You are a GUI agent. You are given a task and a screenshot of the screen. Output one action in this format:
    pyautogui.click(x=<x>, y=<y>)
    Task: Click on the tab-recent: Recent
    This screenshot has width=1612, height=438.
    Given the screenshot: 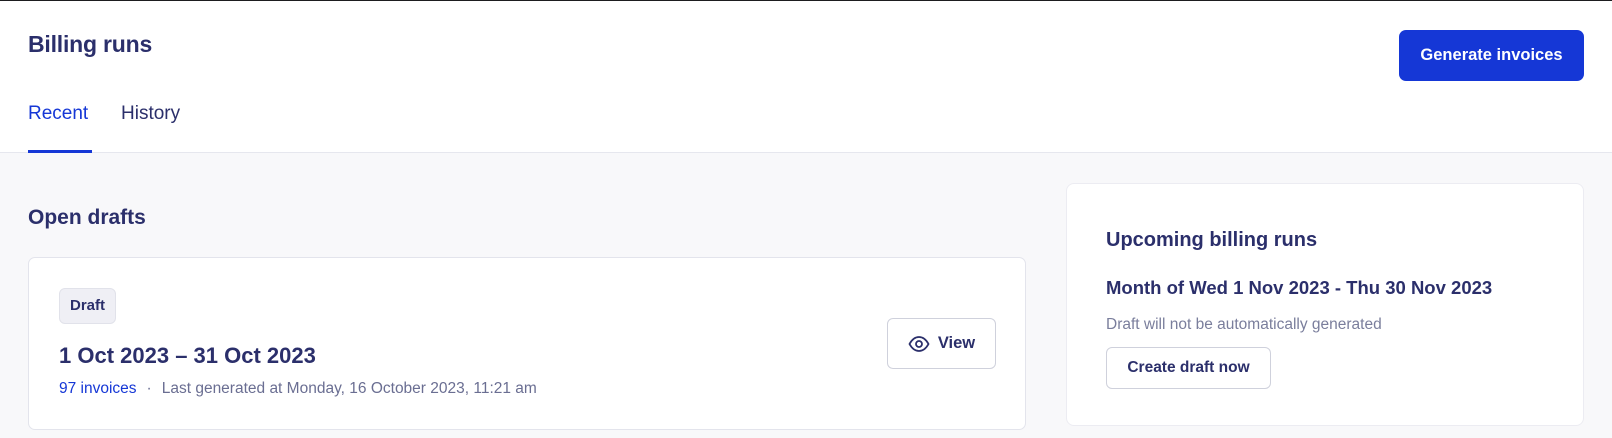 What is the action you would take?
    pyautogui.click(x=58, y=114)
    